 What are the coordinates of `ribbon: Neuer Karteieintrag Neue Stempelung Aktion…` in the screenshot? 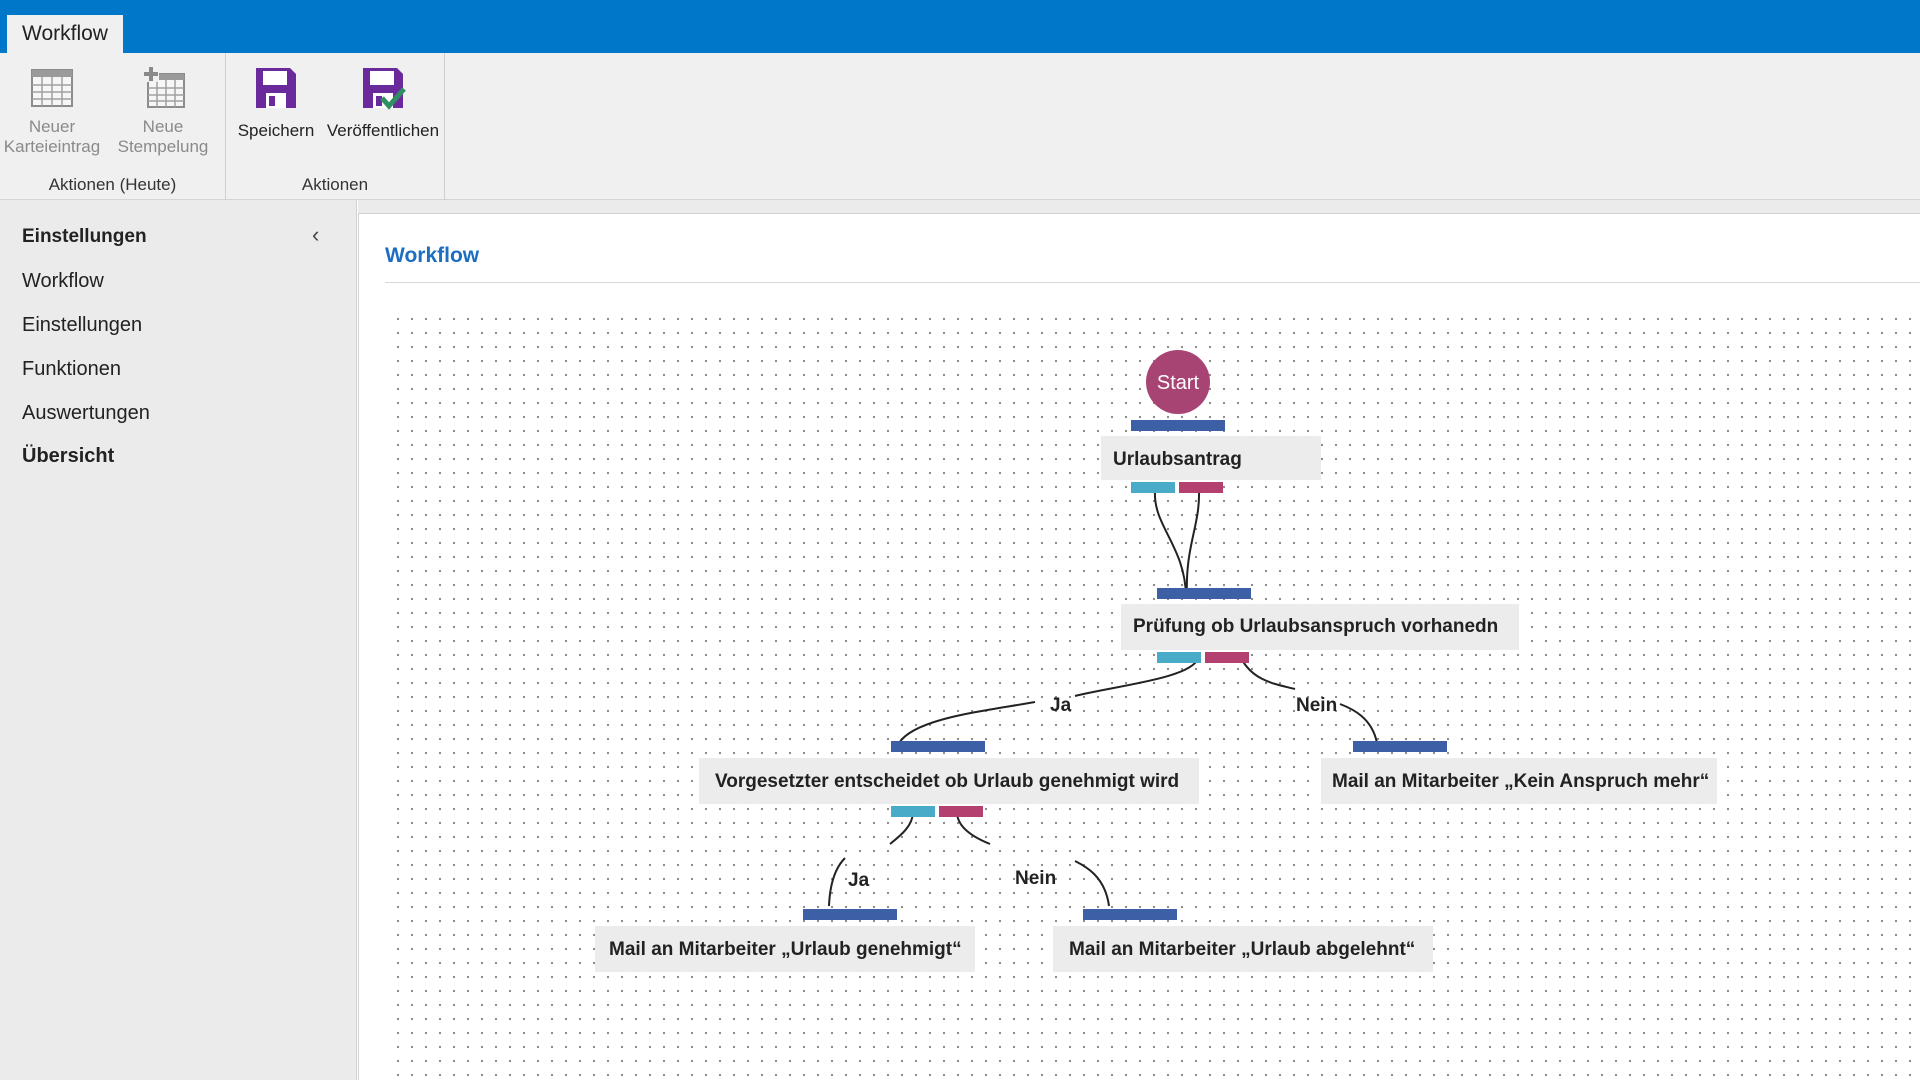 It's located at (960, 126).